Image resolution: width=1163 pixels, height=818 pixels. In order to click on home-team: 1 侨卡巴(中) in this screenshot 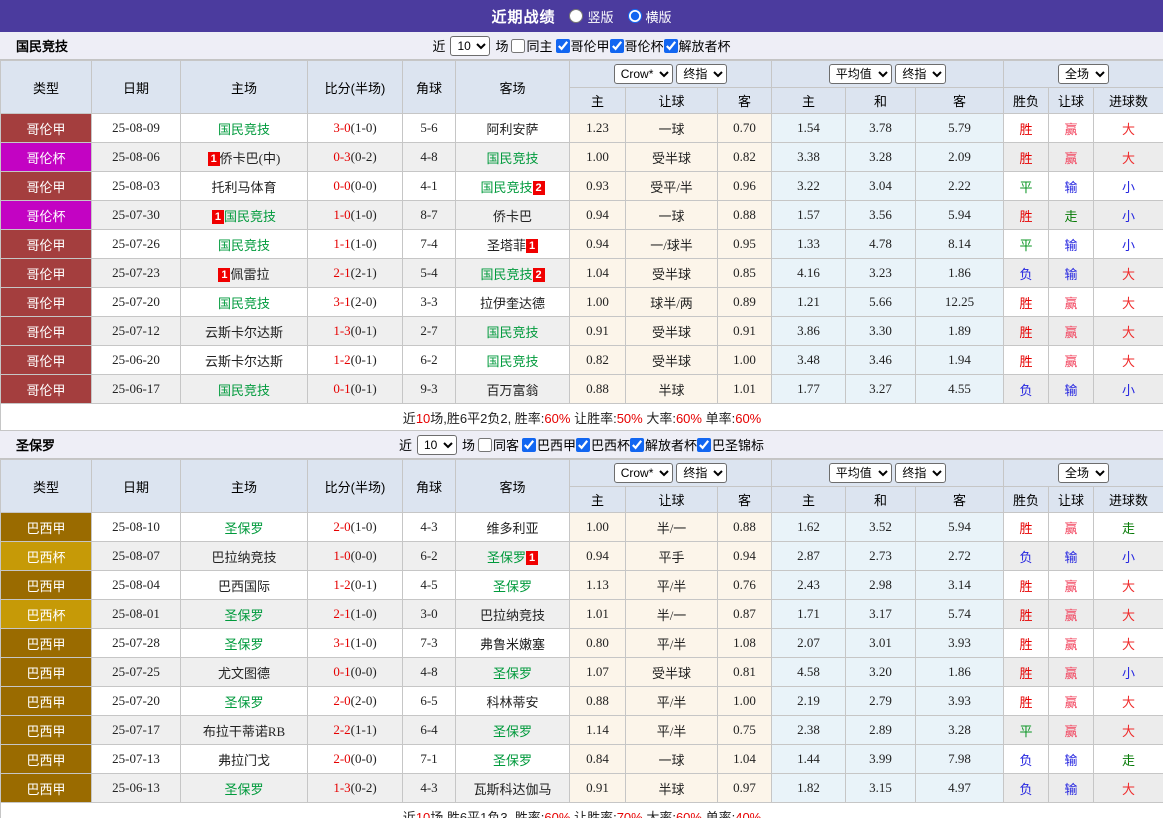, I will do `click(244, 157)`.